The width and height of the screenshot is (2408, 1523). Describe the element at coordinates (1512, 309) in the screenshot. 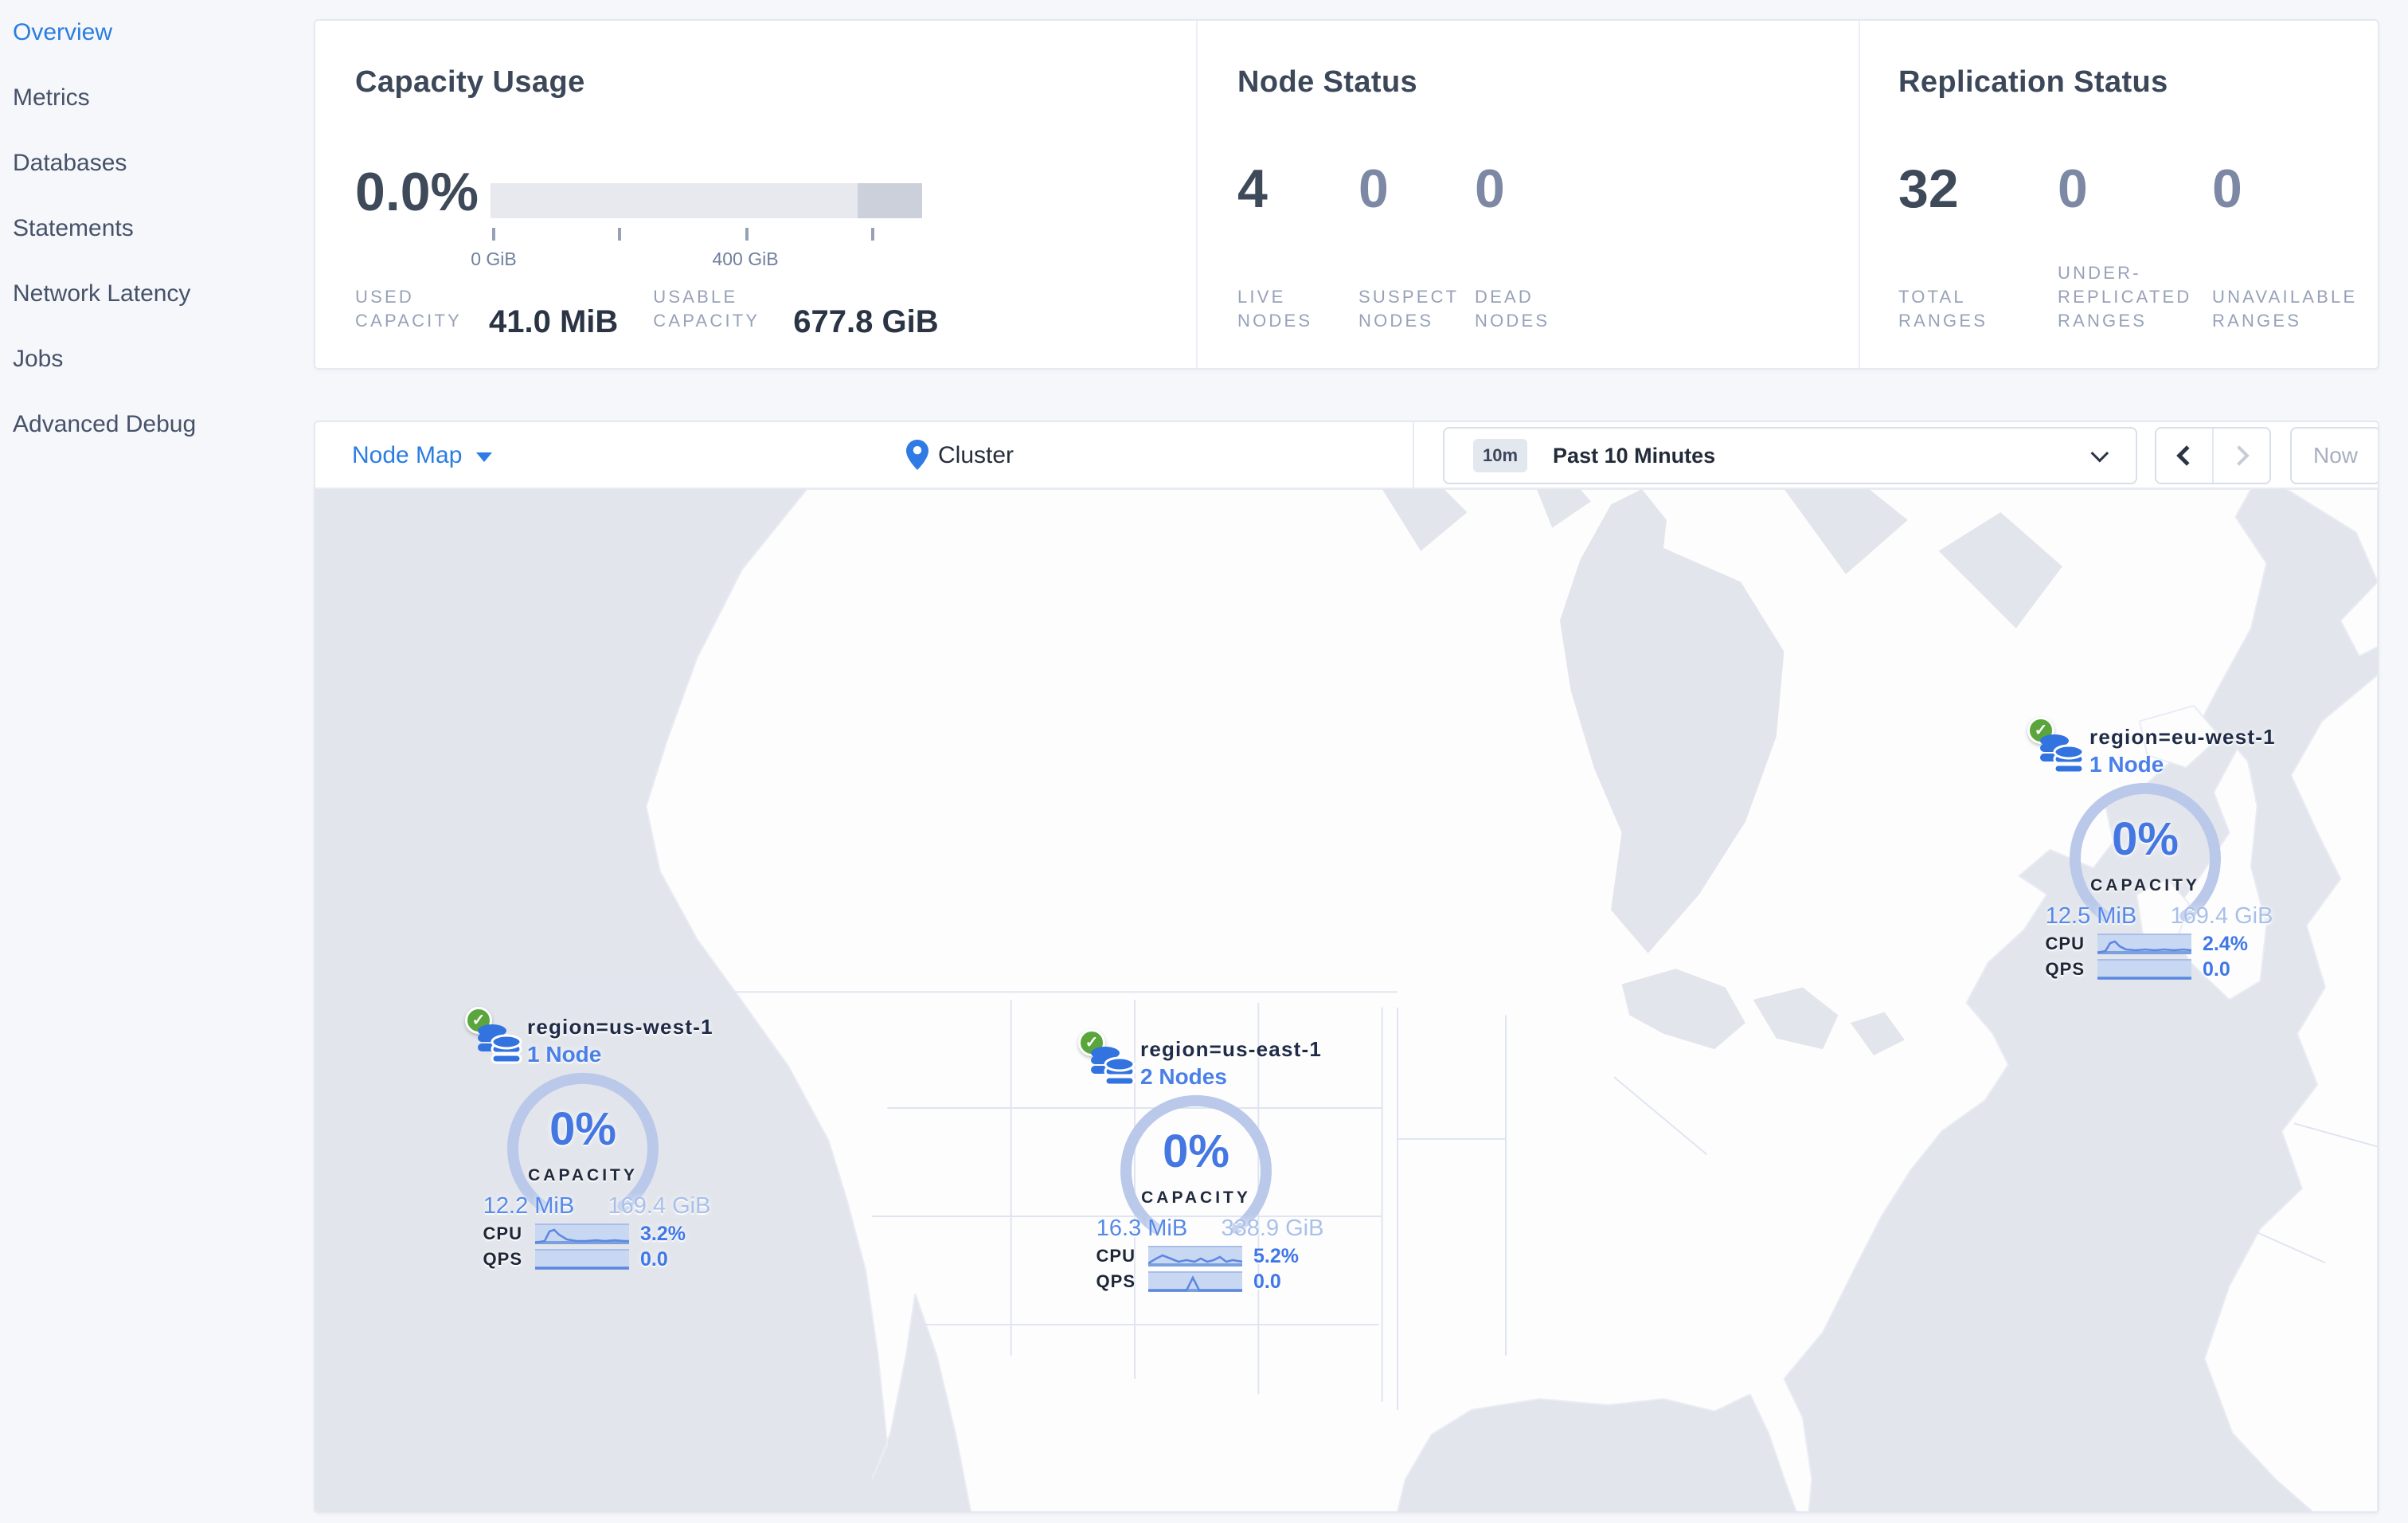

I see `dead-nodes-label: DEAD NODES` at that location.